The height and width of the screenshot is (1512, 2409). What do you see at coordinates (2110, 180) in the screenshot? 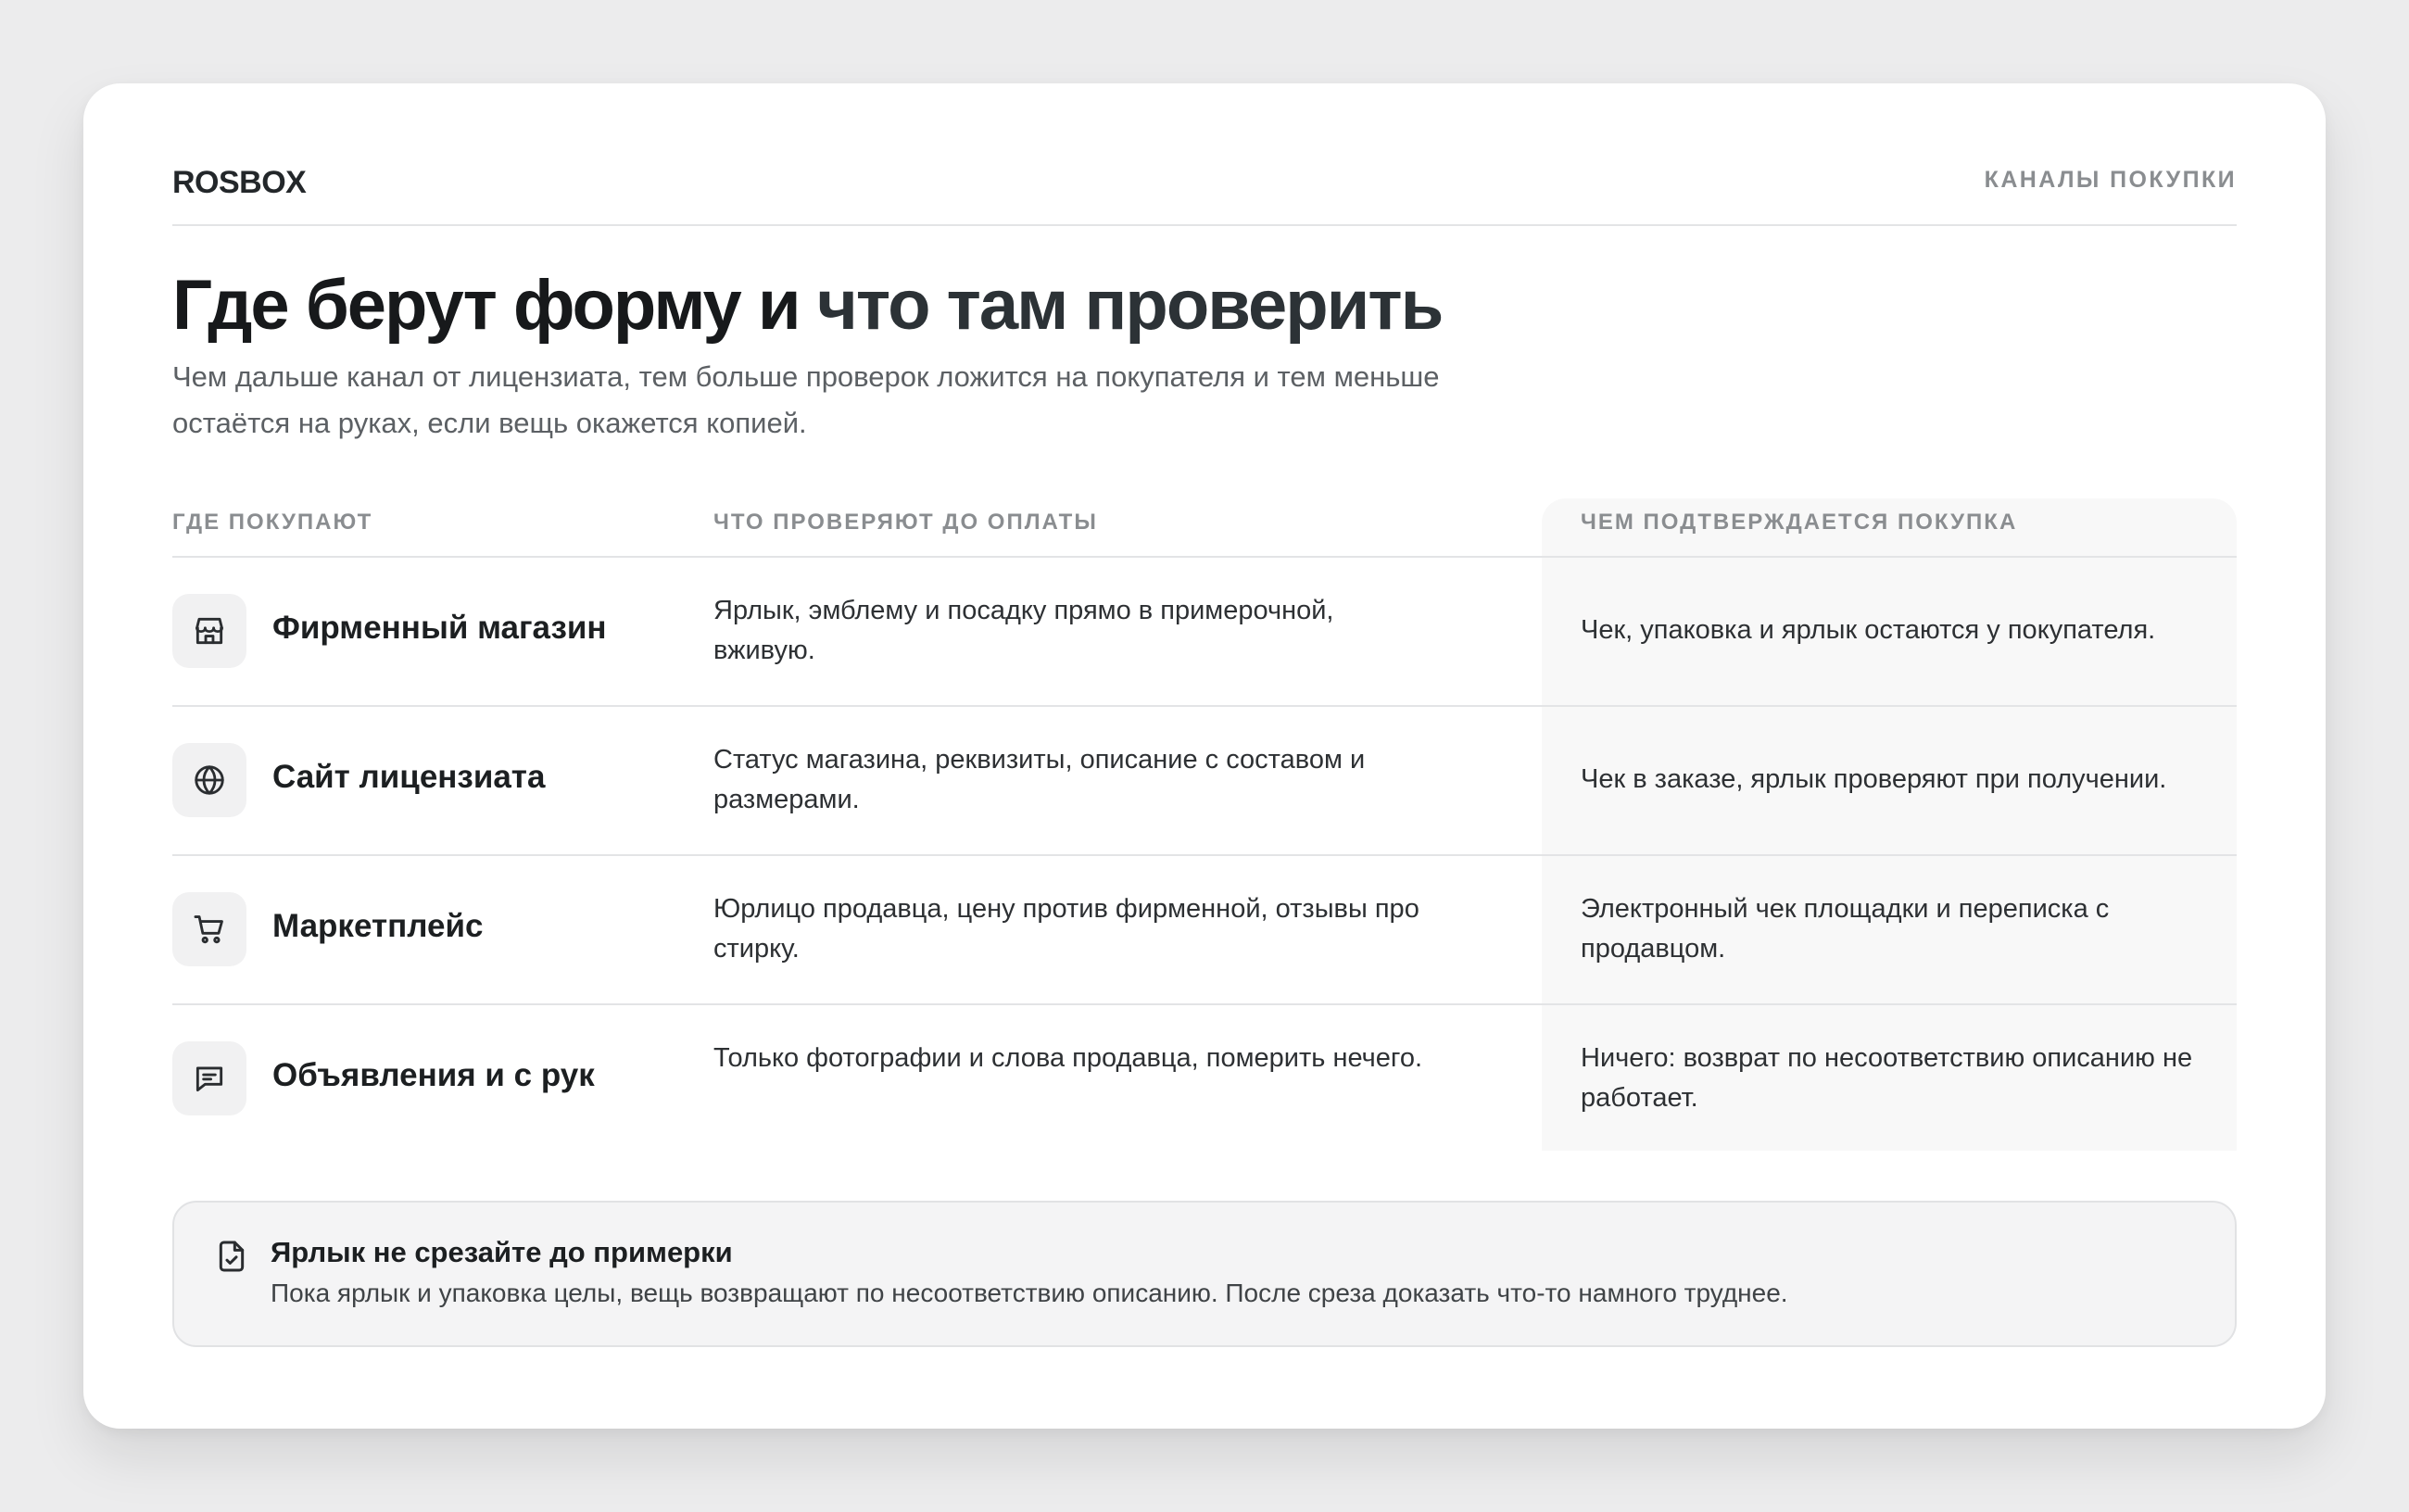
I see `section-label: КАНАЛЫ ПОКУПКИ` at bounding box center [2110, 180].